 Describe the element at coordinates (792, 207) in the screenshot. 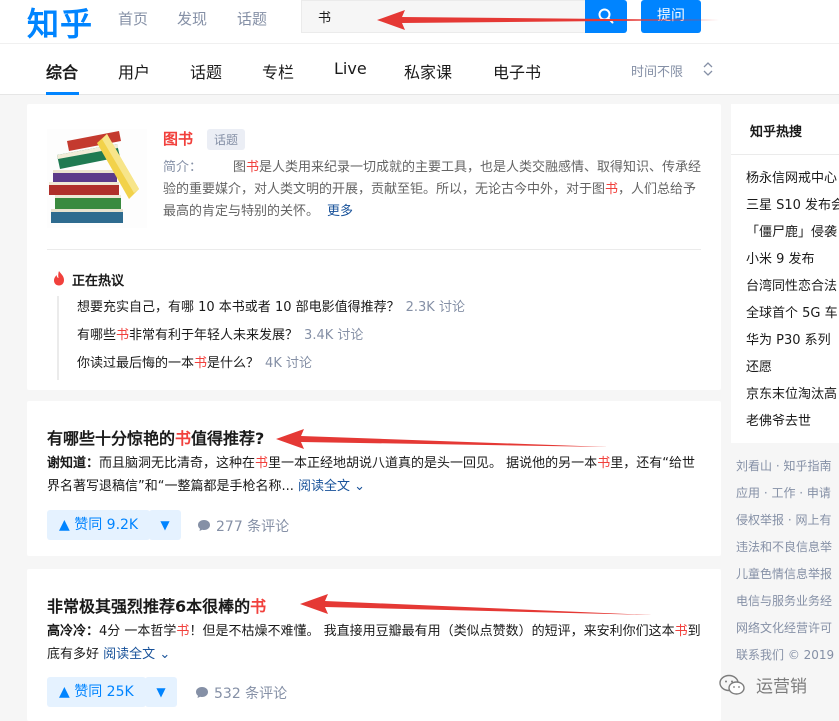

I see `hot-search-item: 三星 S10 发布会` at that location.